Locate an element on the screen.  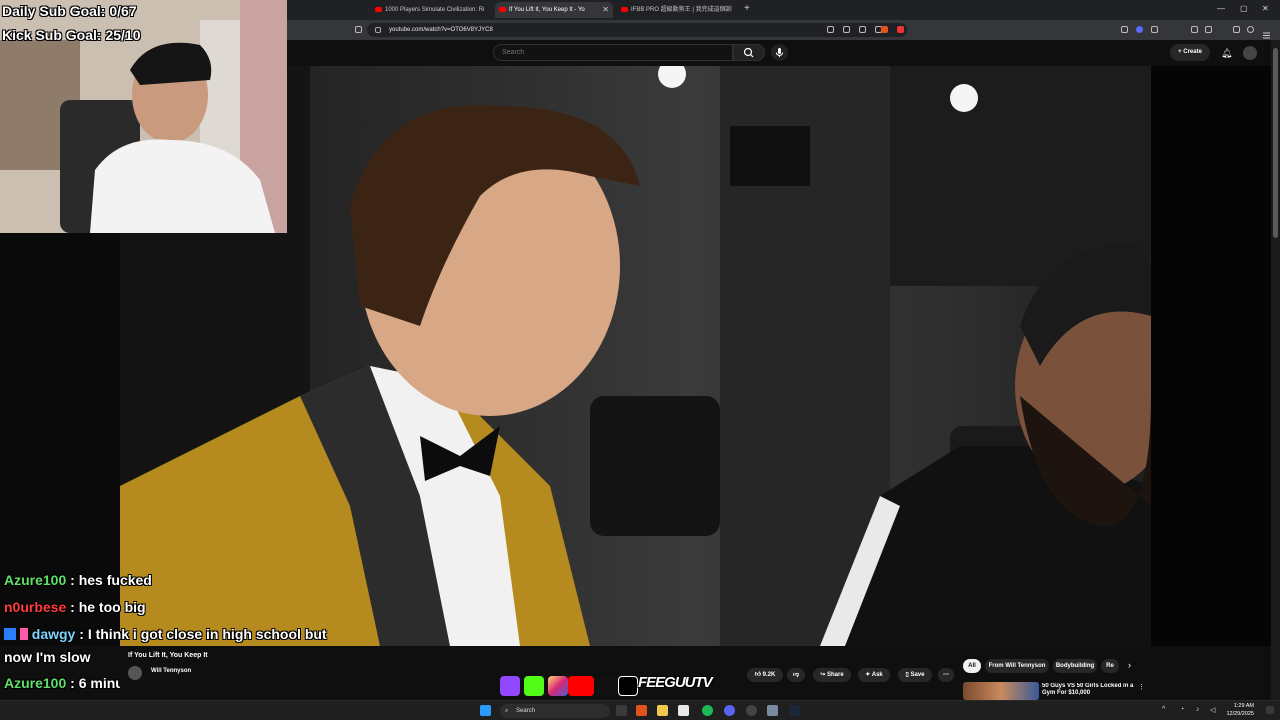
notepad-icon is located at coordinates (683, 710).